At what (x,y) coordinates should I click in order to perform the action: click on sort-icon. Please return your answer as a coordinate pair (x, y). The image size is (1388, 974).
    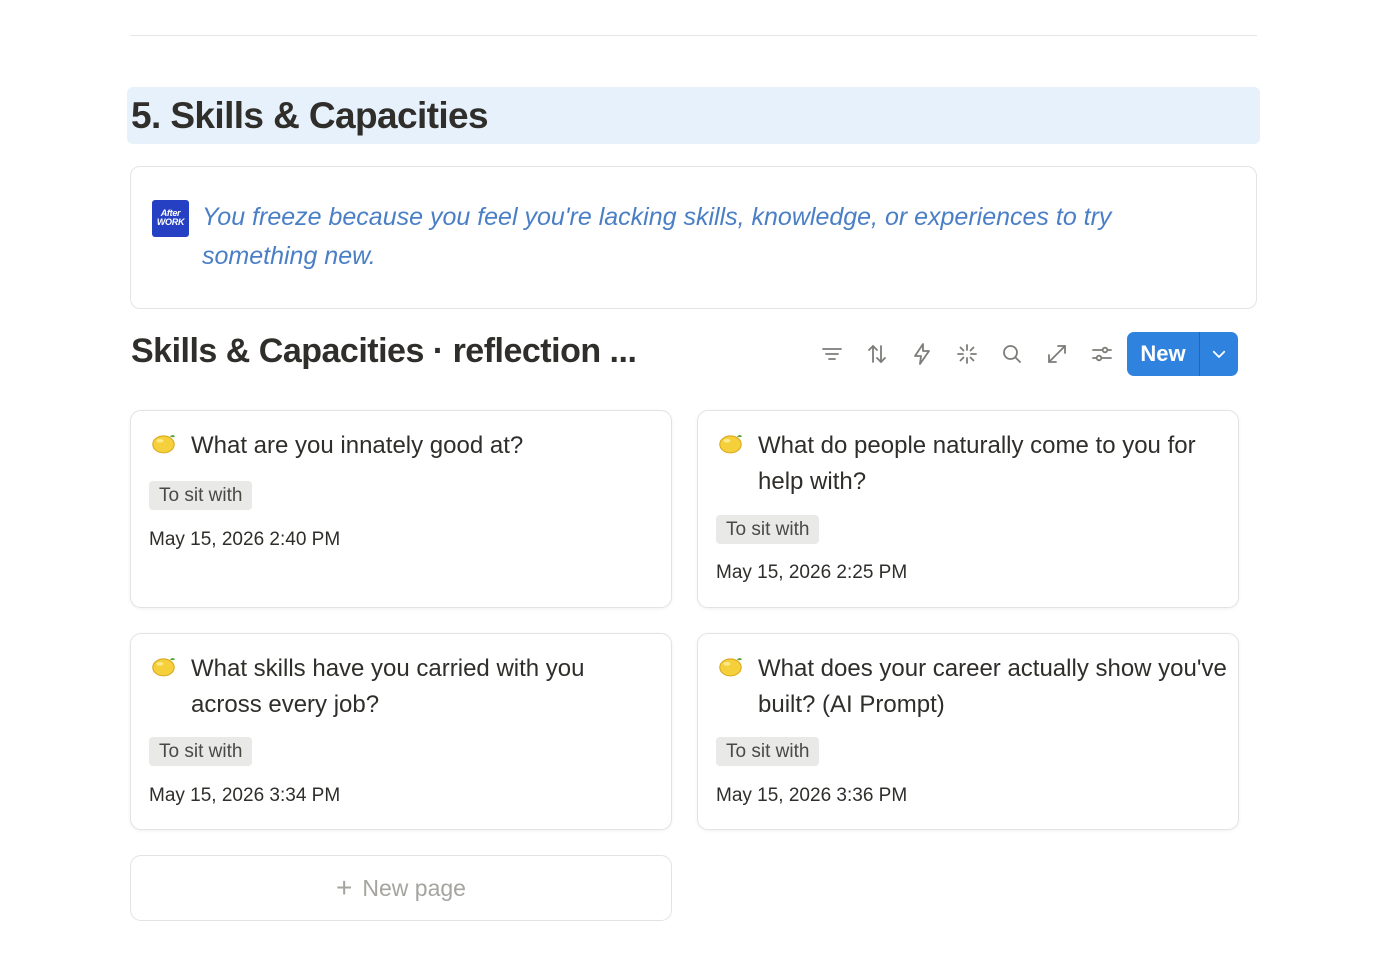
    Looking at the image, I should click on (876, 354).